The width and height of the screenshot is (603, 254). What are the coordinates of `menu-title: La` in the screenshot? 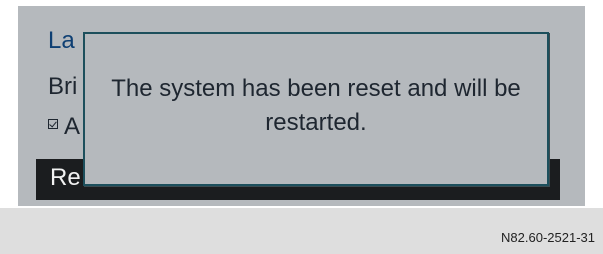 It's located at (61, 40).